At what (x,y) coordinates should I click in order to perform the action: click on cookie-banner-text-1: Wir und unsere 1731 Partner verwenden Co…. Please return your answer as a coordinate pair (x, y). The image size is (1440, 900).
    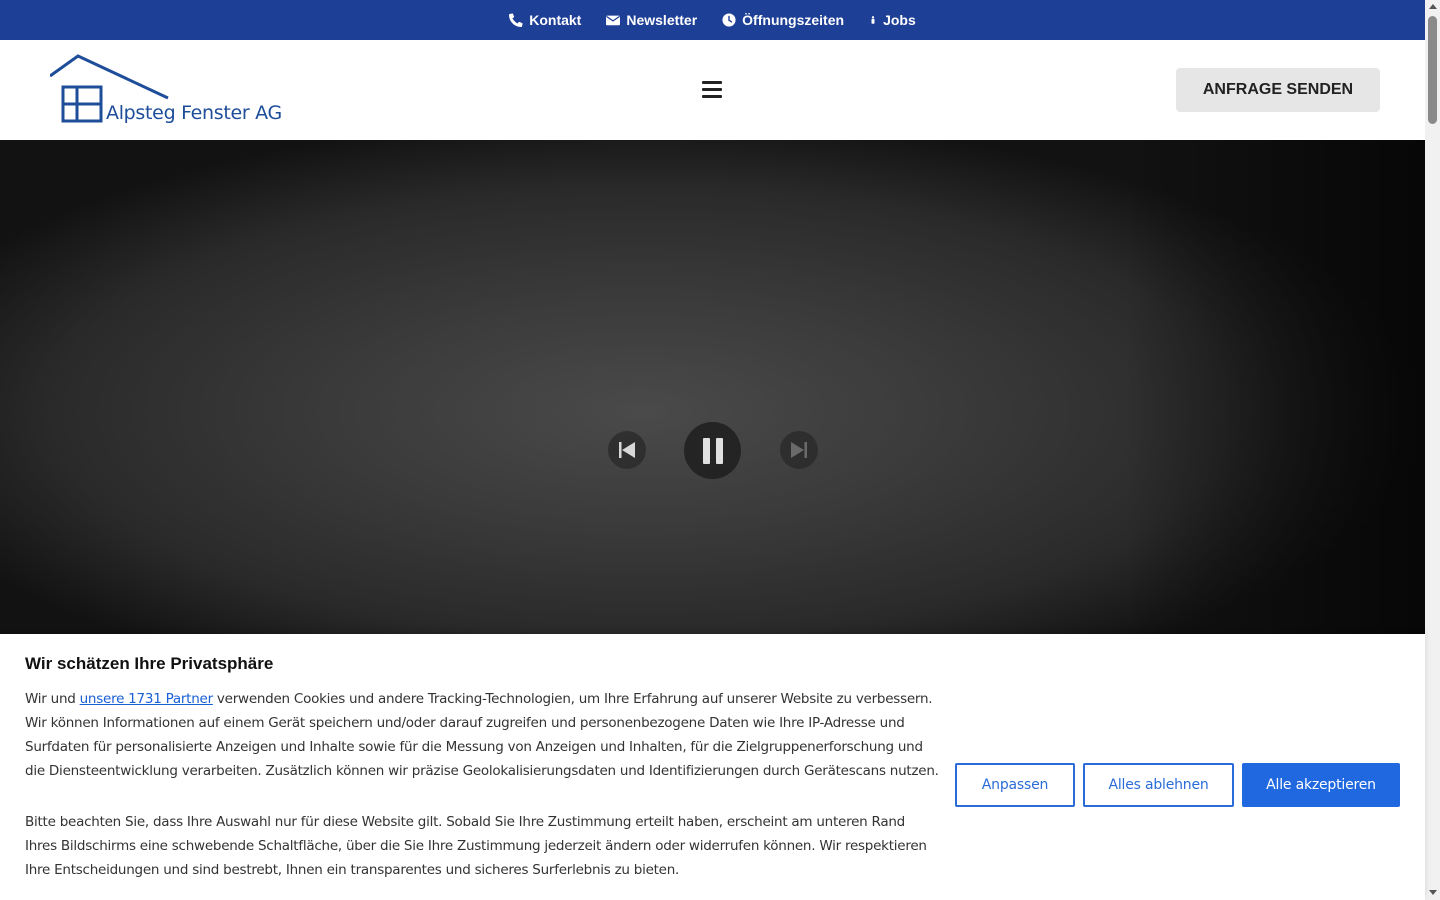
    Looking at the image, I should click on (482, 735).